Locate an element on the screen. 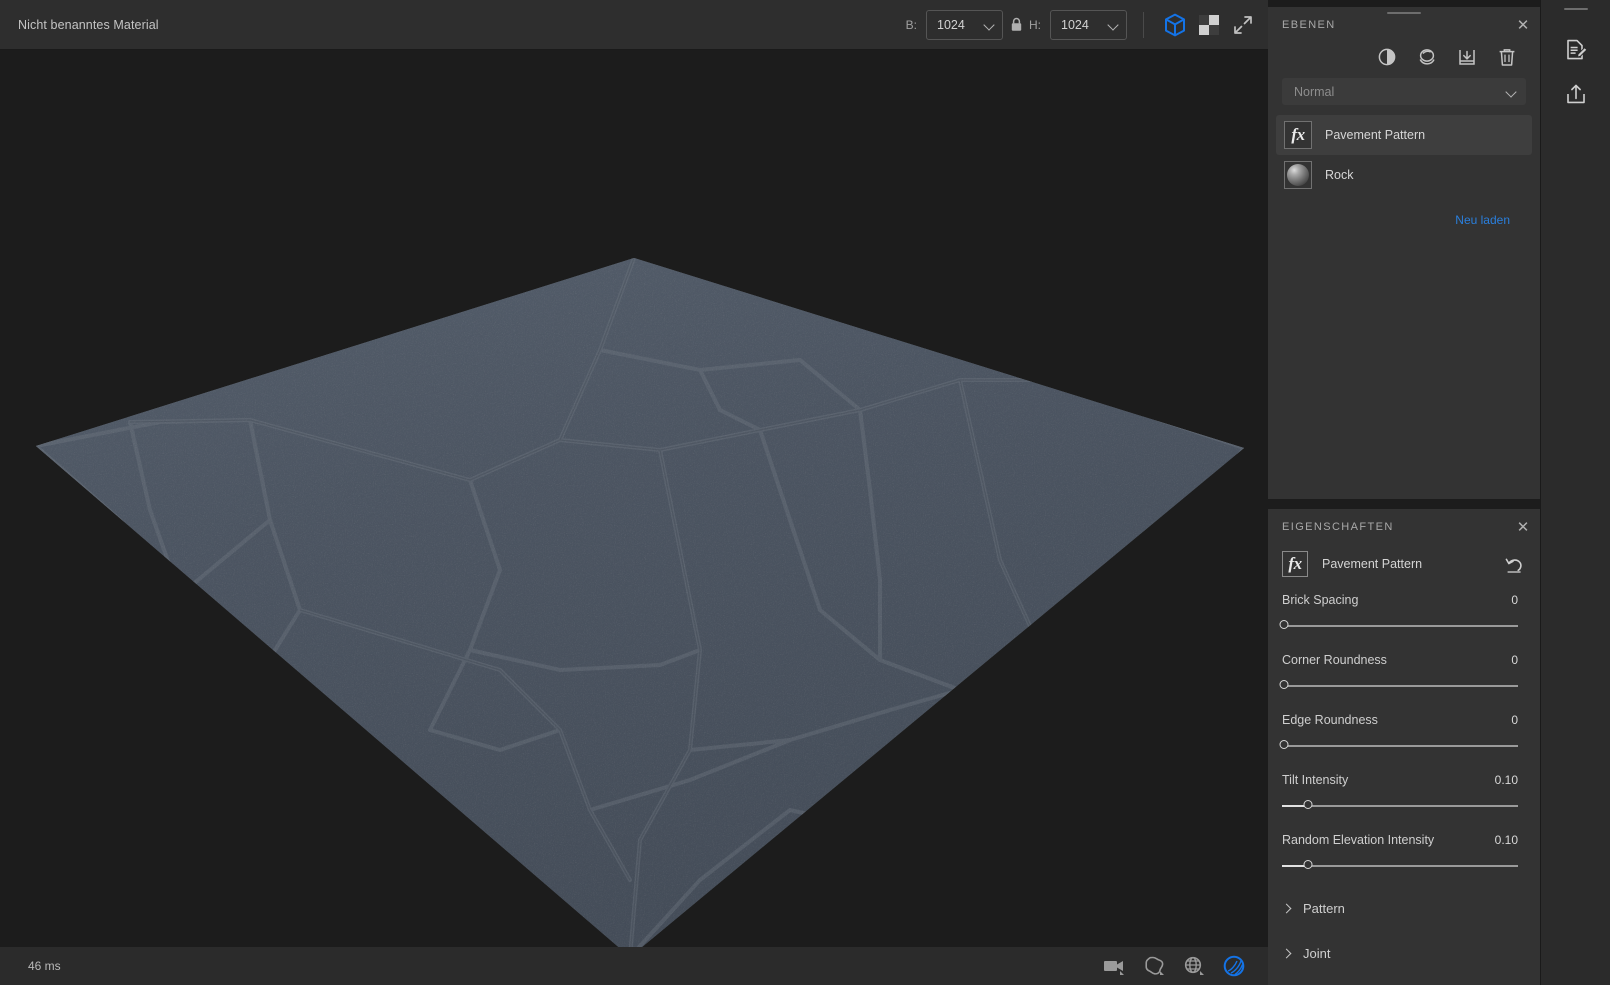 The height and width of the screenshot is (985, 1610). export-upload-icon is located at coordinates (1576, 94).